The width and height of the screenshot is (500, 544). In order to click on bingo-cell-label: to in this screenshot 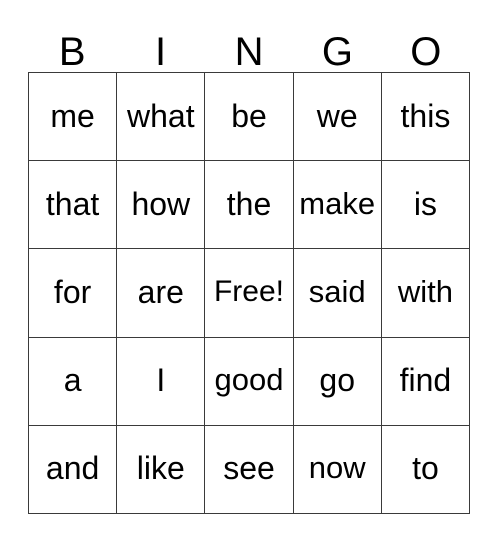, I will do `click(425, 468)`.